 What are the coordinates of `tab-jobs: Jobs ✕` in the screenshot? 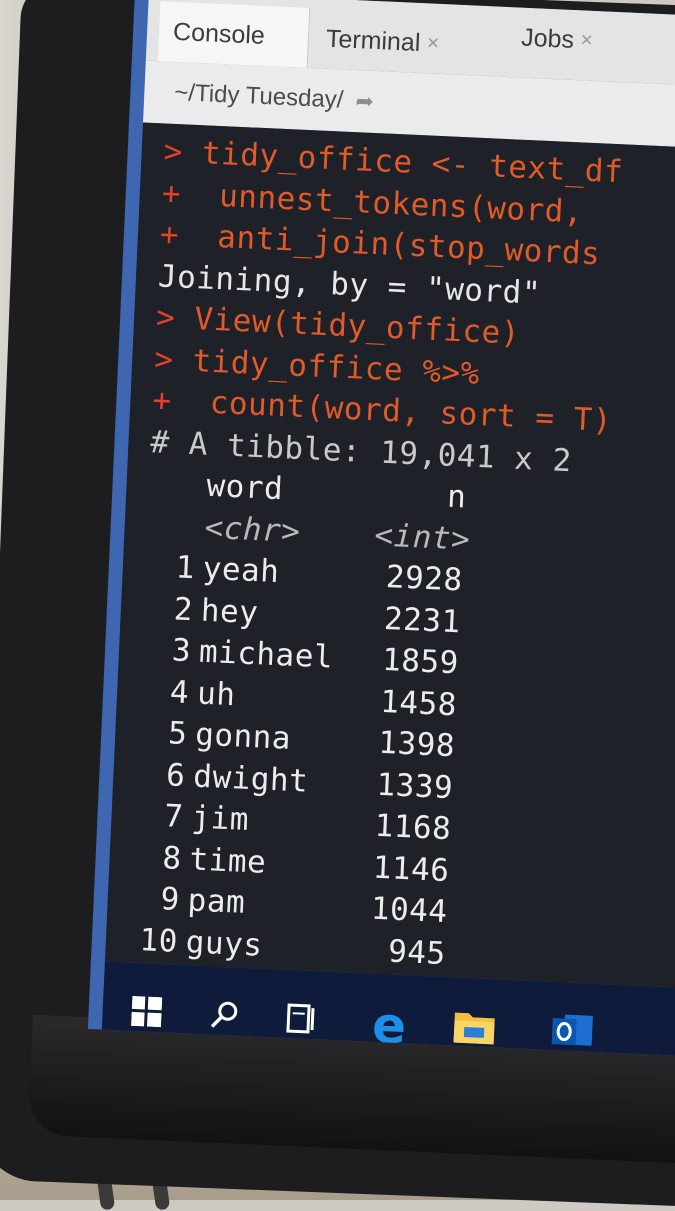 It's located at (567, 39).